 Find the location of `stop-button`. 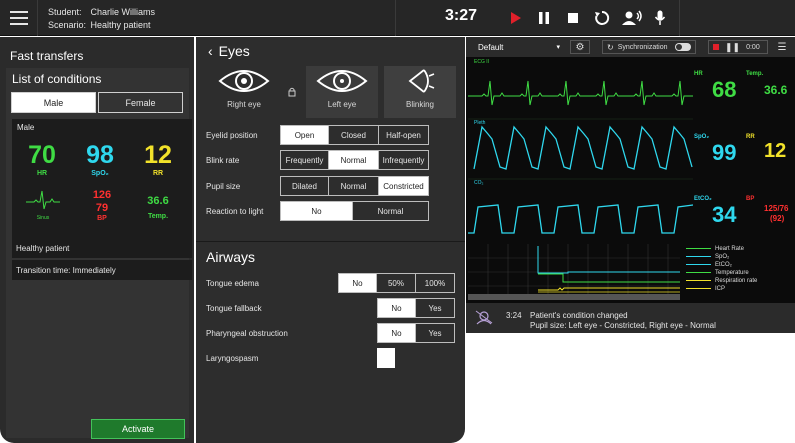

stop-button is located at coordinates (573, 18).